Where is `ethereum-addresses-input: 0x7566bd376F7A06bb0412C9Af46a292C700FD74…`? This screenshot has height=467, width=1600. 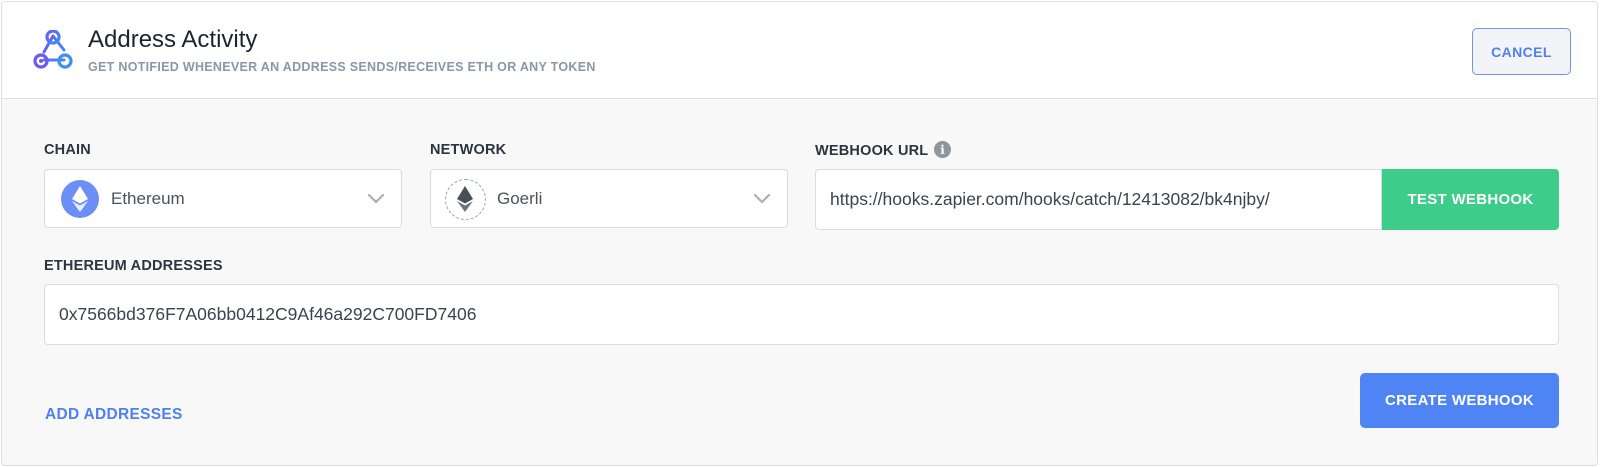 ethereum-addresses-input: 0x7566bd376F7A06bb0412C9Af46a292C700FD74… is located at coordinates (801, 314).